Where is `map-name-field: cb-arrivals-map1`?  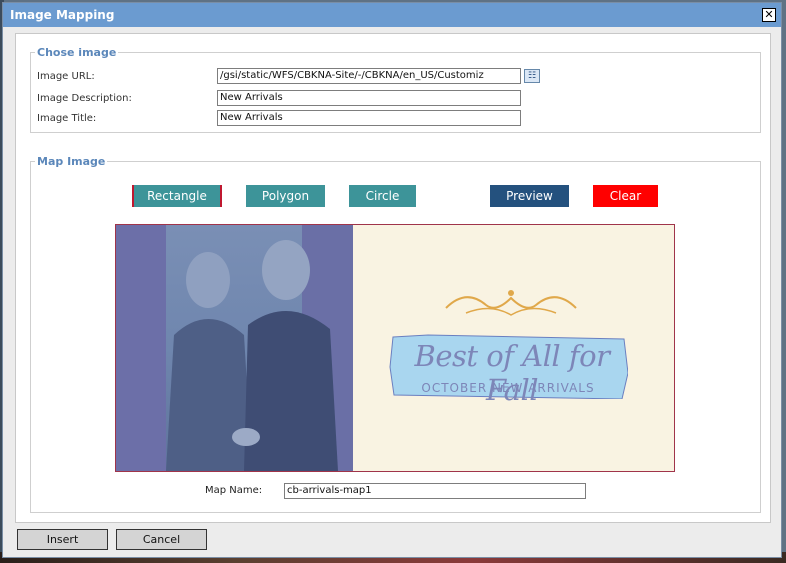
map-name-field: cb-arrivals-map1 is located at coordinates (435, 491).